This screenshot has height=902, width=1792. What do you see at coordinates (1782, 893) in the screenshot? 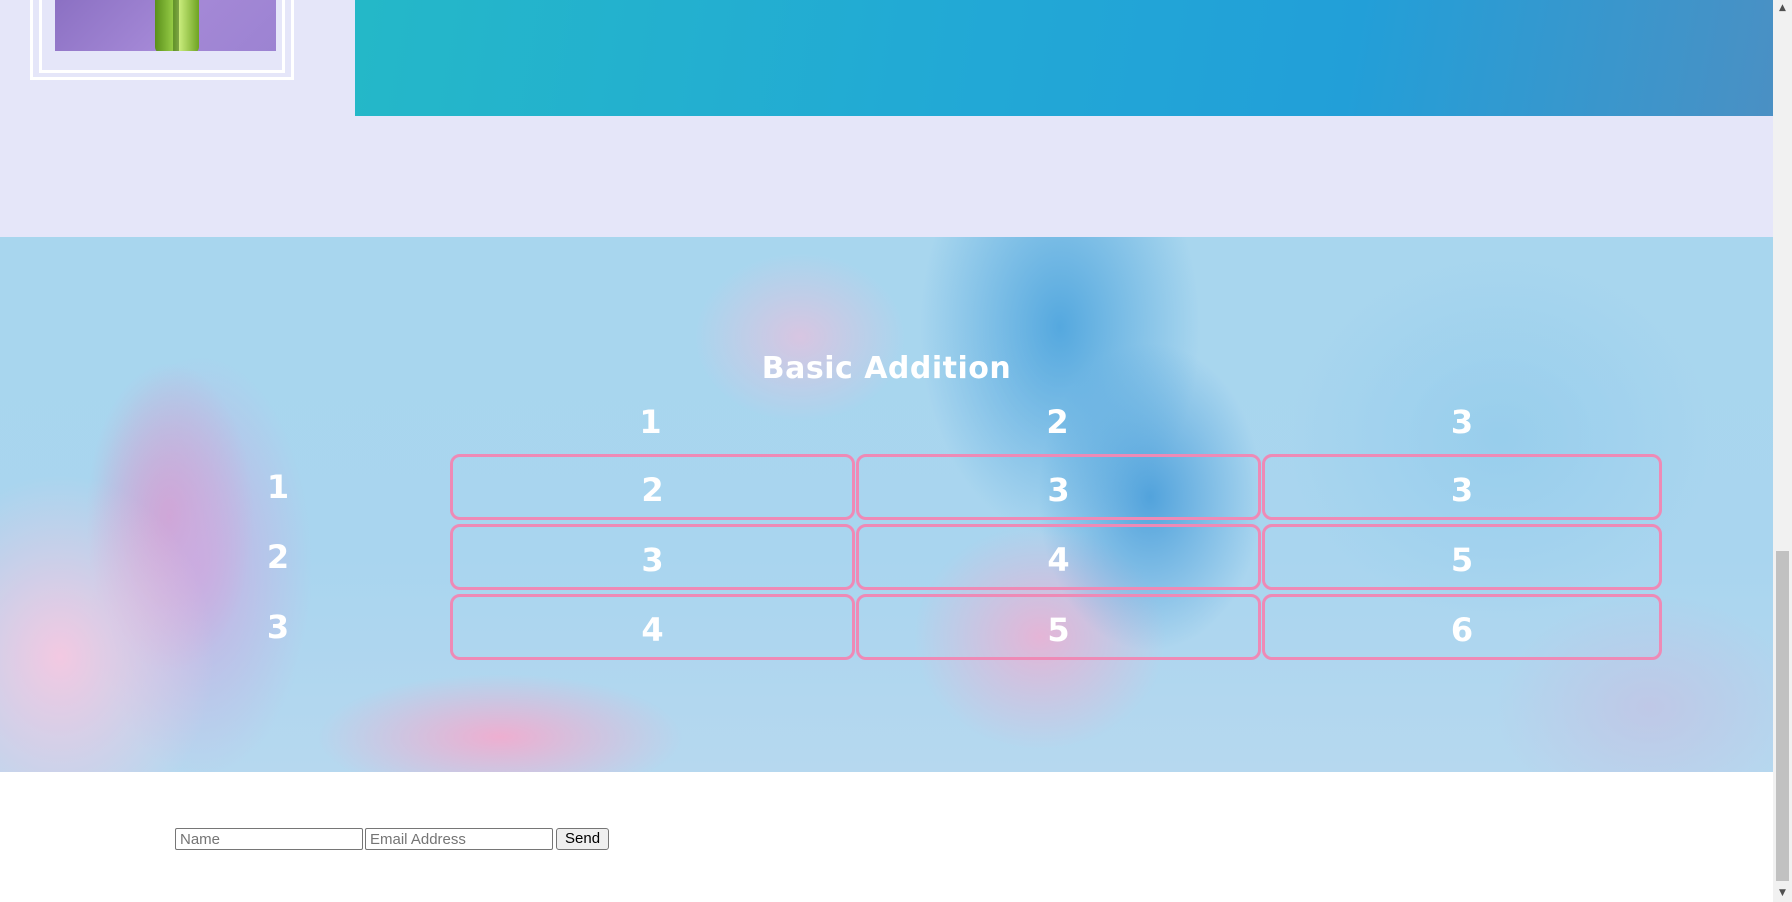
I see `triangle-down-icon: ▼` at bounding box center [1782, 893].